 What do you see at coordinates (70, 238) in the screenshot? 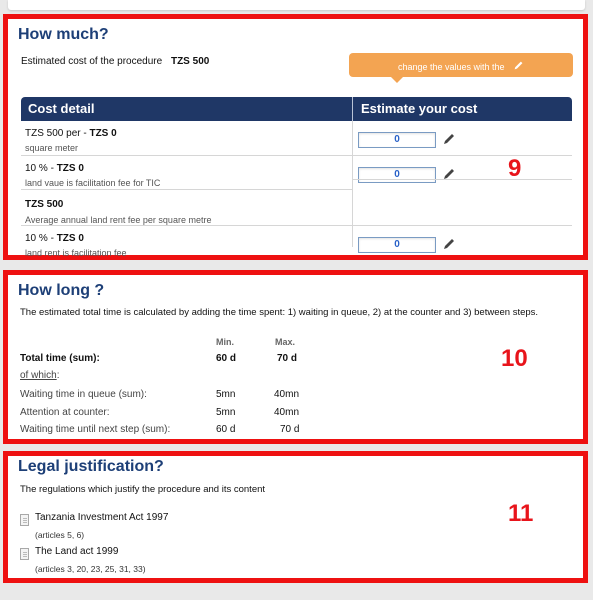
I see `cost-row-4-amount: TZS 0` at bounding box center [70, 238].